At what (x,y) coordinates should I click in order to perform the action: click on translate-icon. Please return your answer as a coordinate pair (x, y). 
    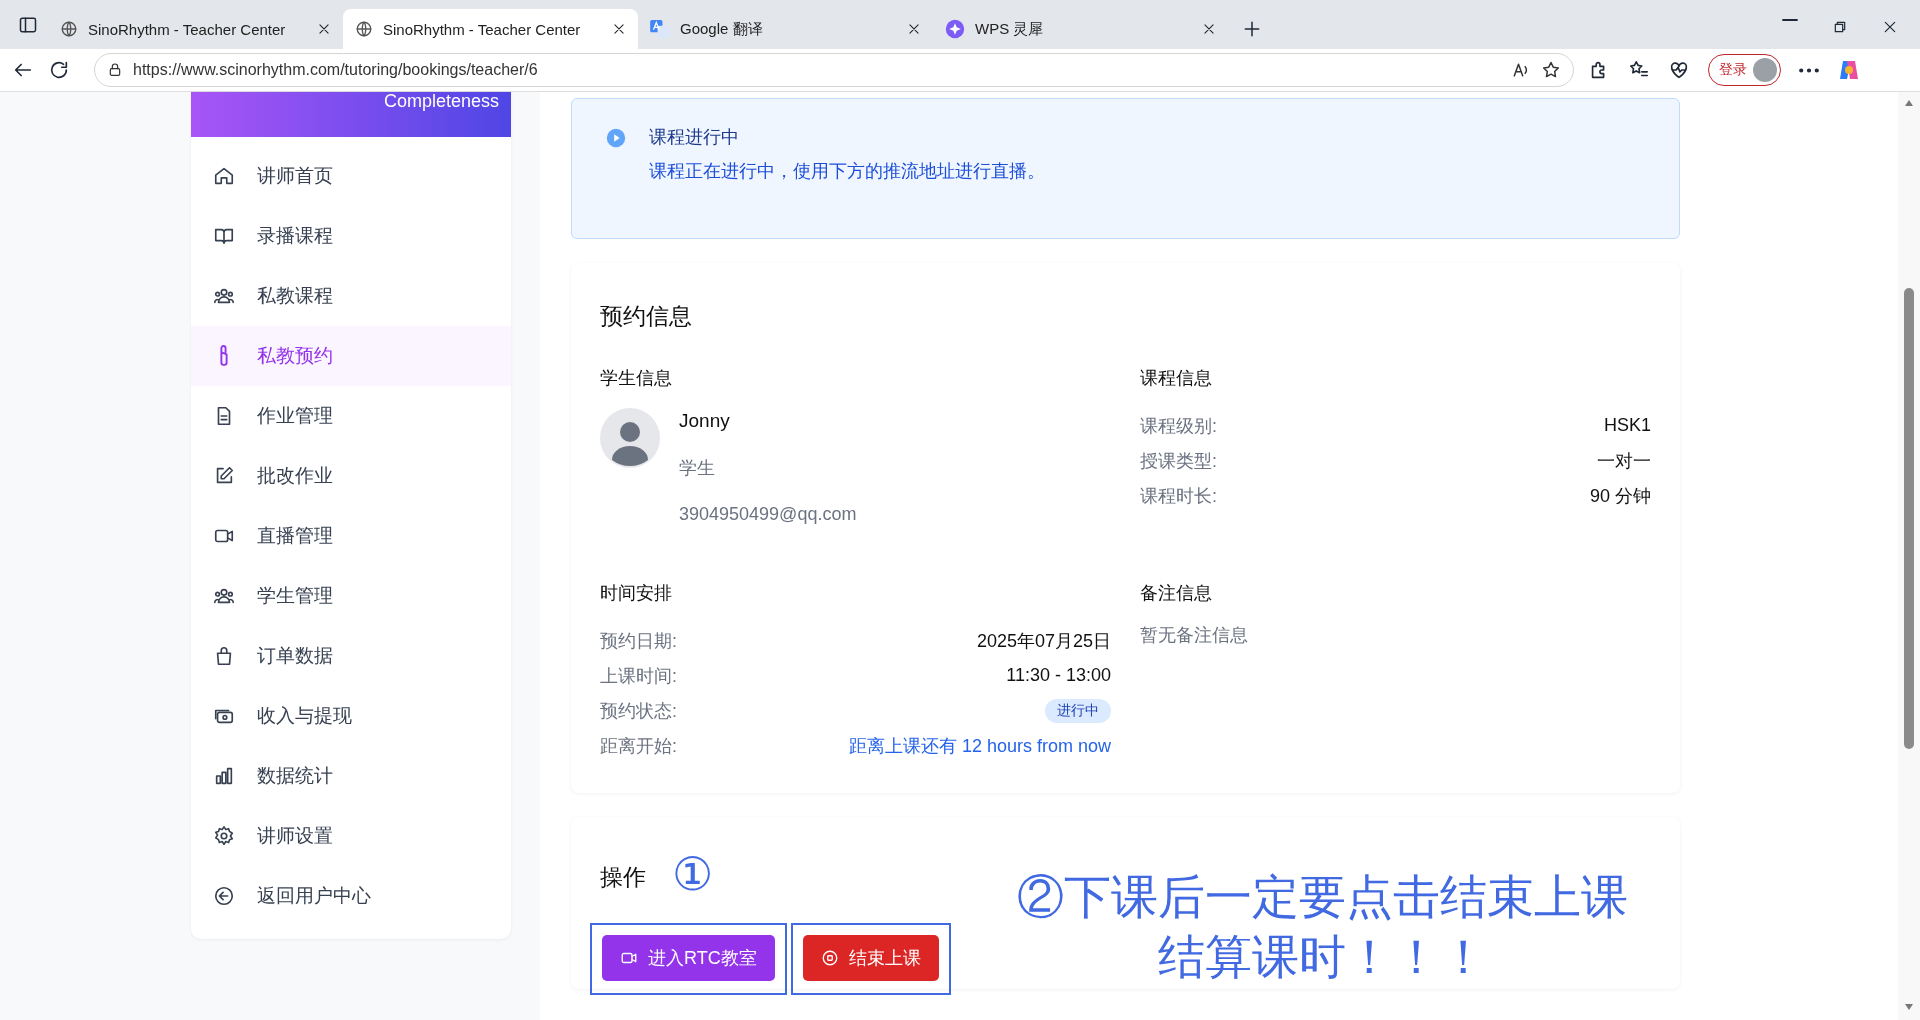
    Looking at the image, I should click on (660, 29).